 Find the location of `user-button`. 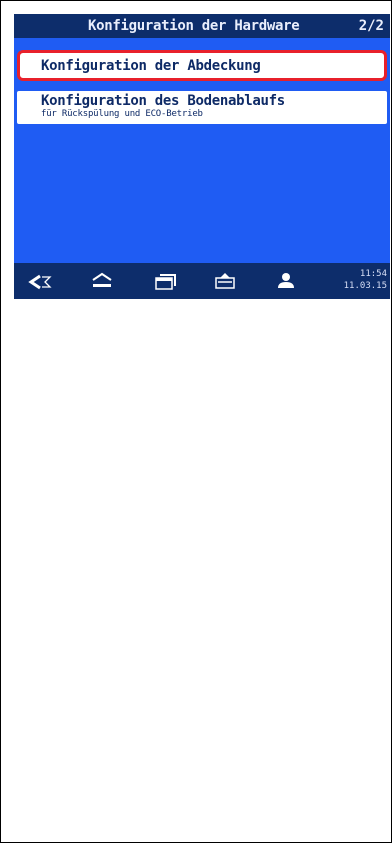

user-button is located at coordinates (289, 281).